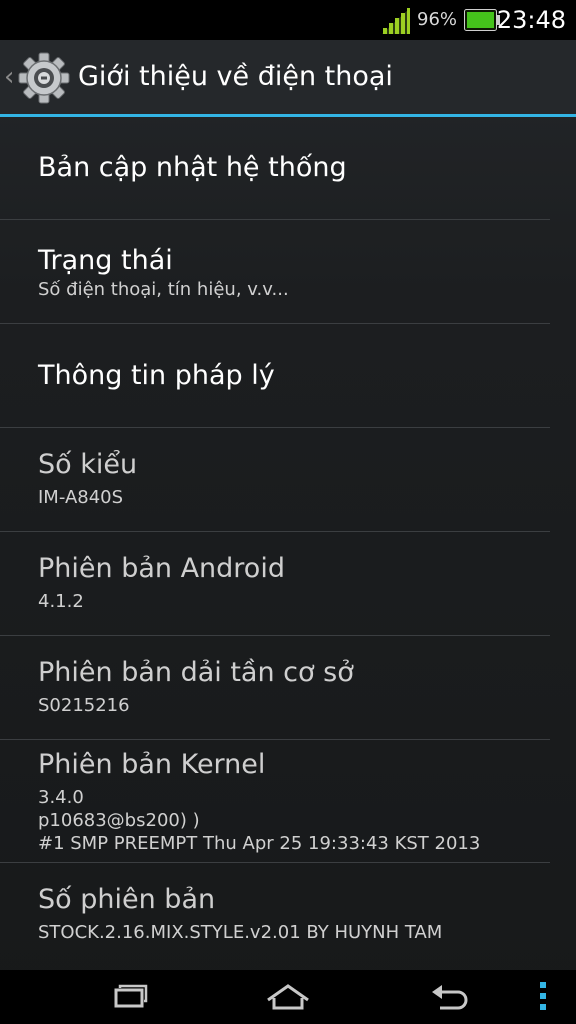  What do you see at coordinates (548, 997) in the screenshot?
I see `overflow-menu-button` at bounding box center [548, 997].